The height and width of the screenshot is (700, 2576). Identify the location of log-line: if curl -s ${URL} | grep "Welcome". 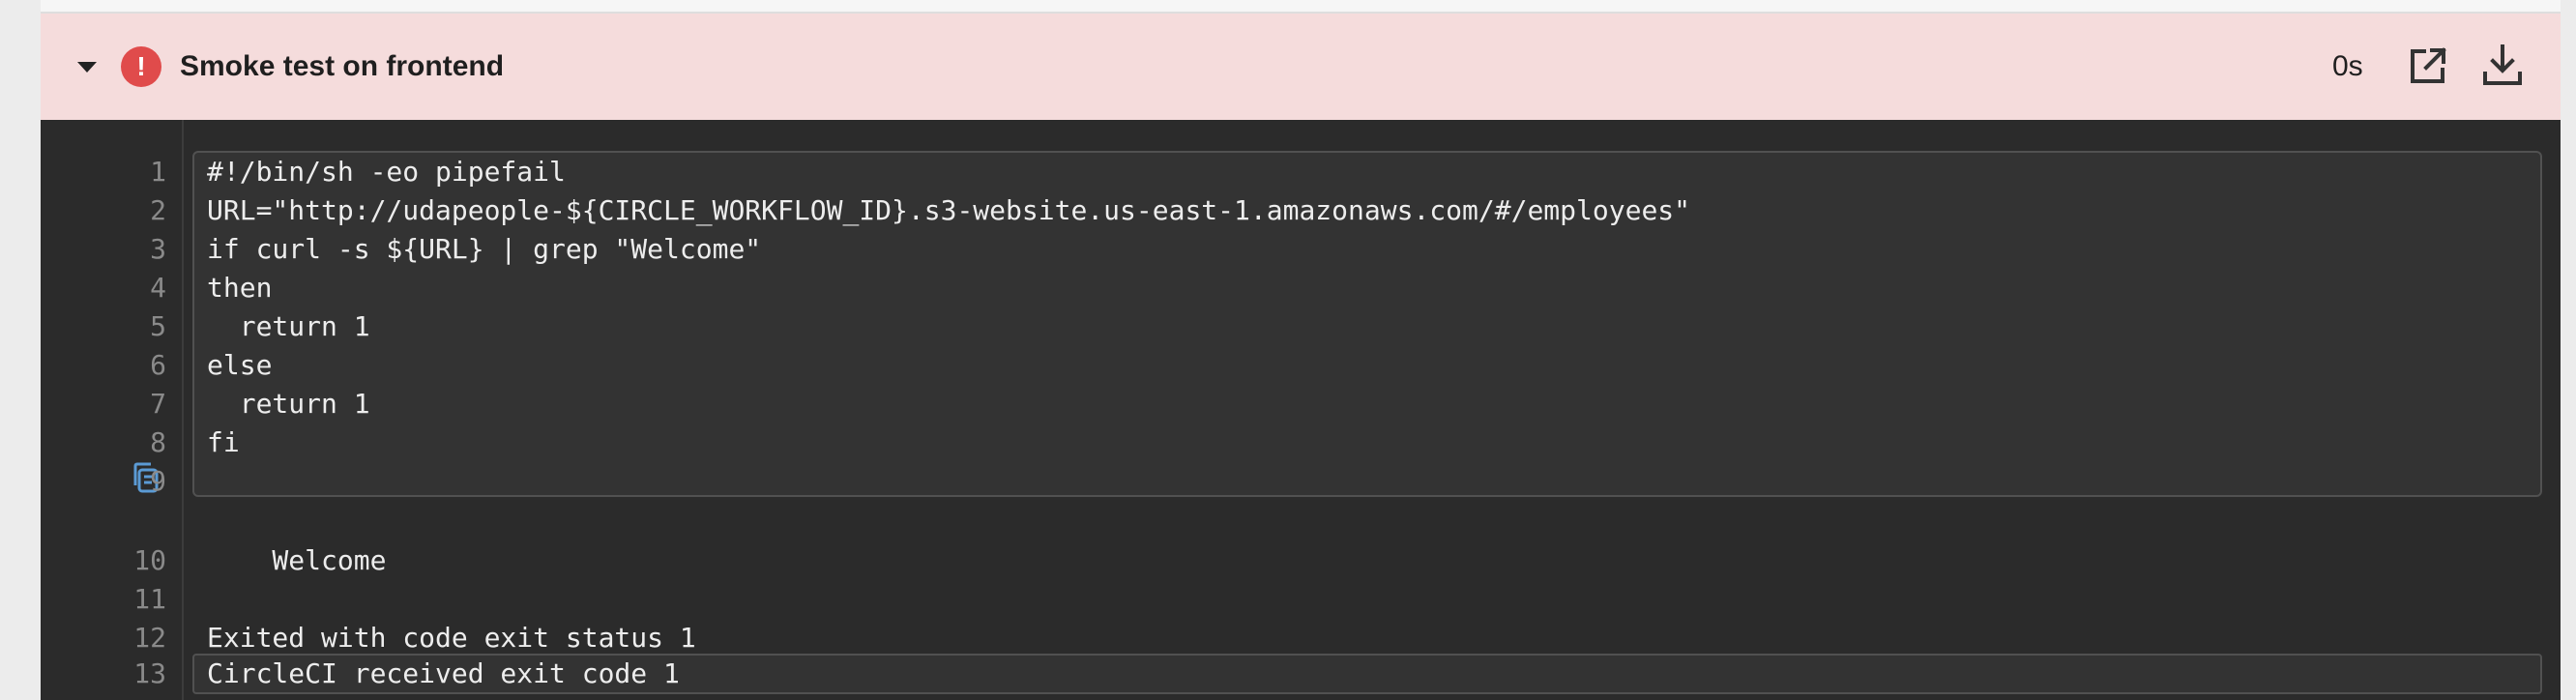
(484, 249).